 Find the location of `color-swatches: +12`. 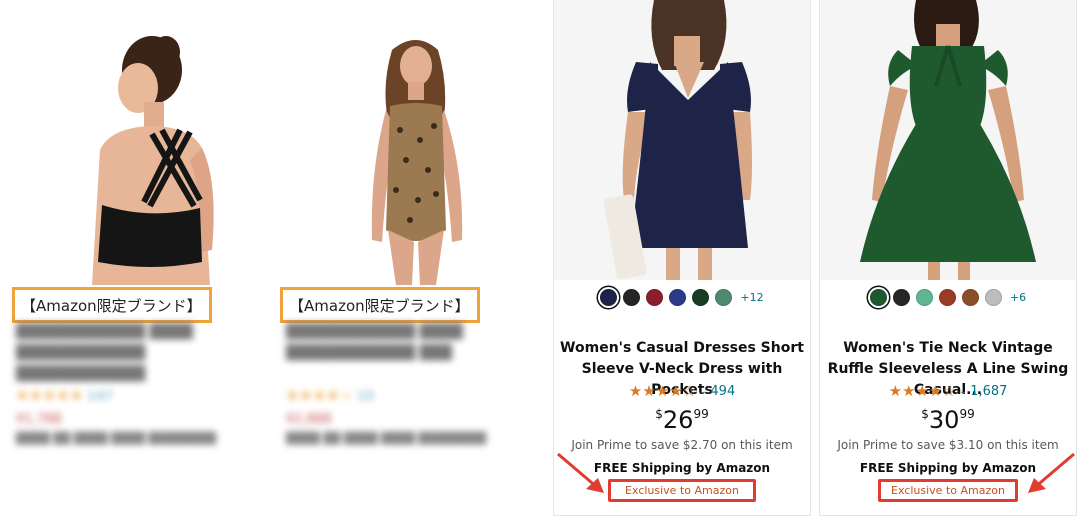

color-swatches: +12 is located at coordinates (682, 297).